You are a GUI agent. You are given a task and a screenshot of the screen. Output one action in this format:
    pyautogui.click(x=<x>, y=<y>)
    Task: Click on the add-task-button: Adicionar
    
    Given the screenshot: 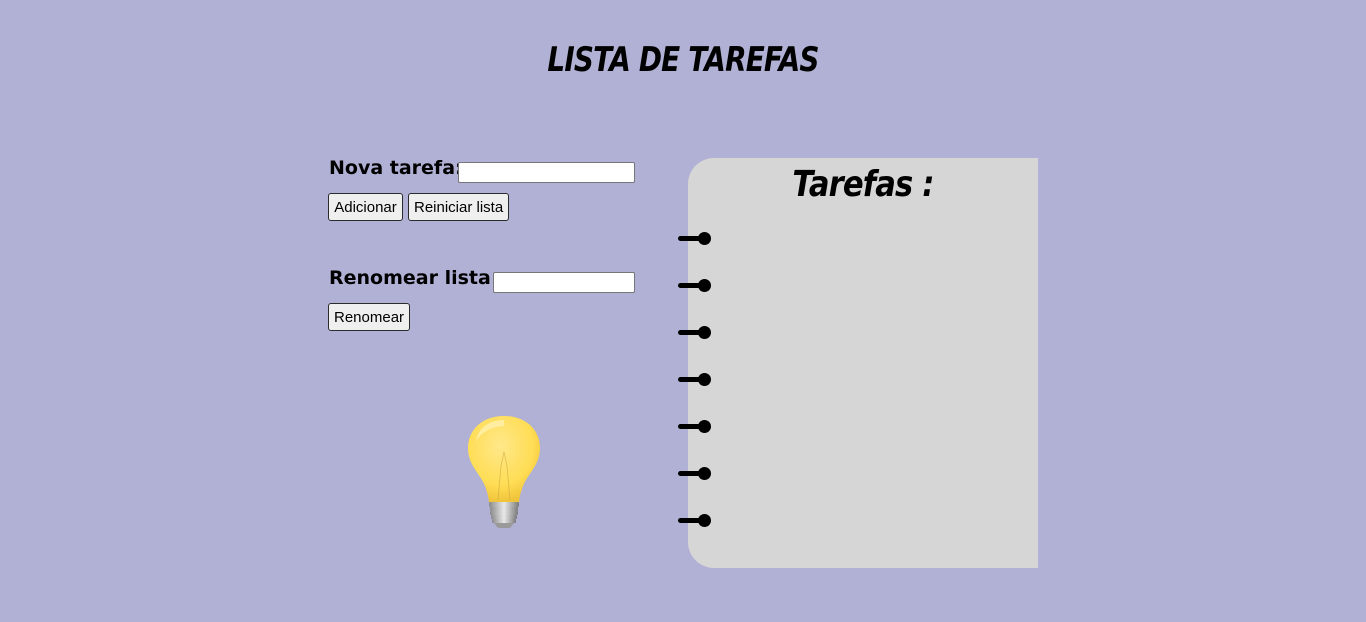 What is the action you would take?
    pyautogui.click(x=365, y=207)
    